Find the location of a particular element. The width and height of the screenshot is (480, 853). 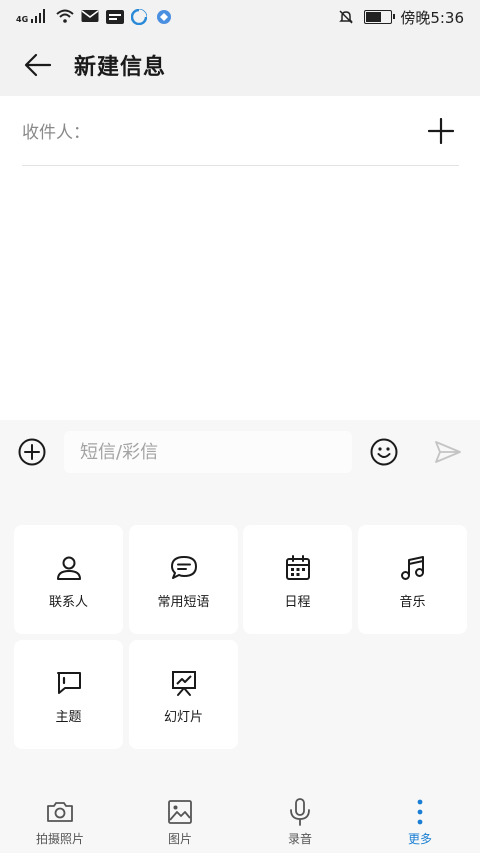

plus-icon is located at coordinates (441, 130).